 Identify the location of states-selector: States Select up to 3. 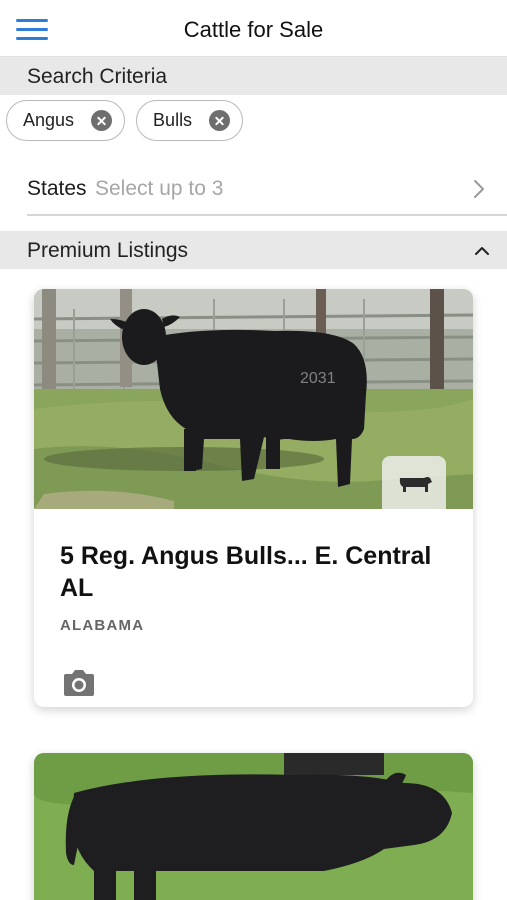
(267, 188).